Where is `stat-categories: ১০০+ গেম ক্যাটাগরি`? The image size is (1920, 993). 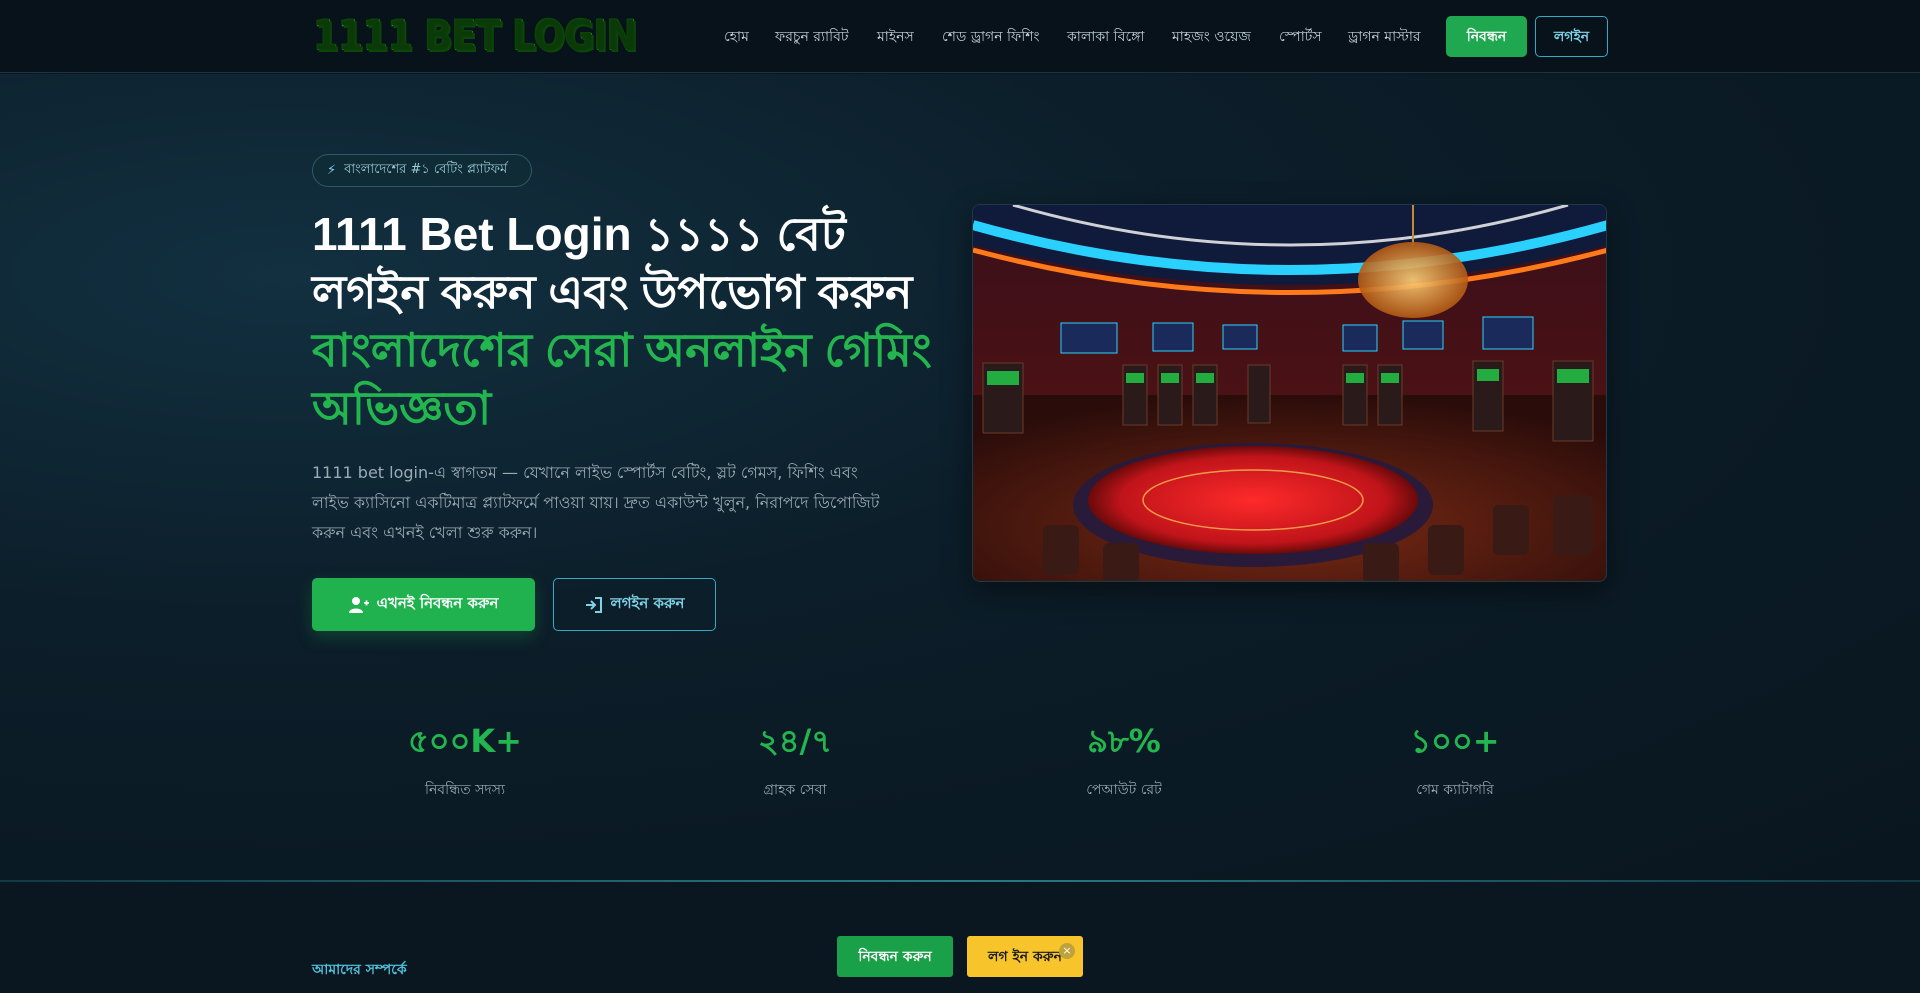
stat-categories: ১০০+ গেম ক্যাটাগরি is located at coordinates (1455, 759).